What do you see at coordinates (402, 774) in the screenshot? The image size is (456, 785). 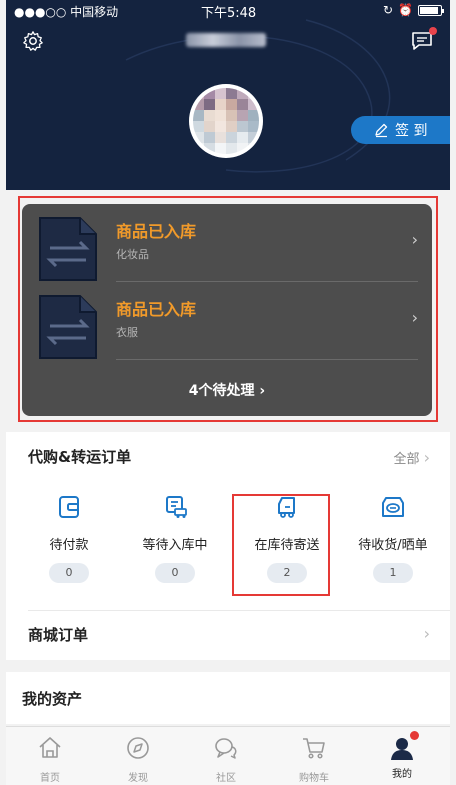 I see `tab-label: 我的` at bounding box center [402, 774].